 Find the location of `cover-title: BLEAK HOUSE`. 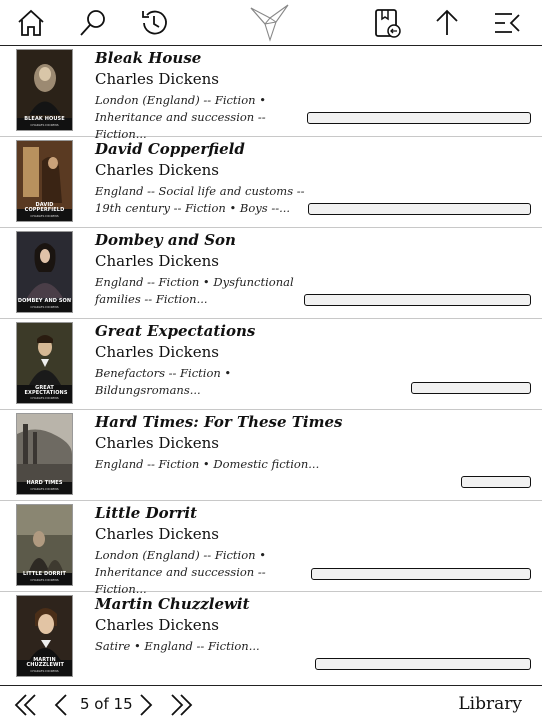

cover-title: BLEAK HOUSE is located at coordinates (44, 119).